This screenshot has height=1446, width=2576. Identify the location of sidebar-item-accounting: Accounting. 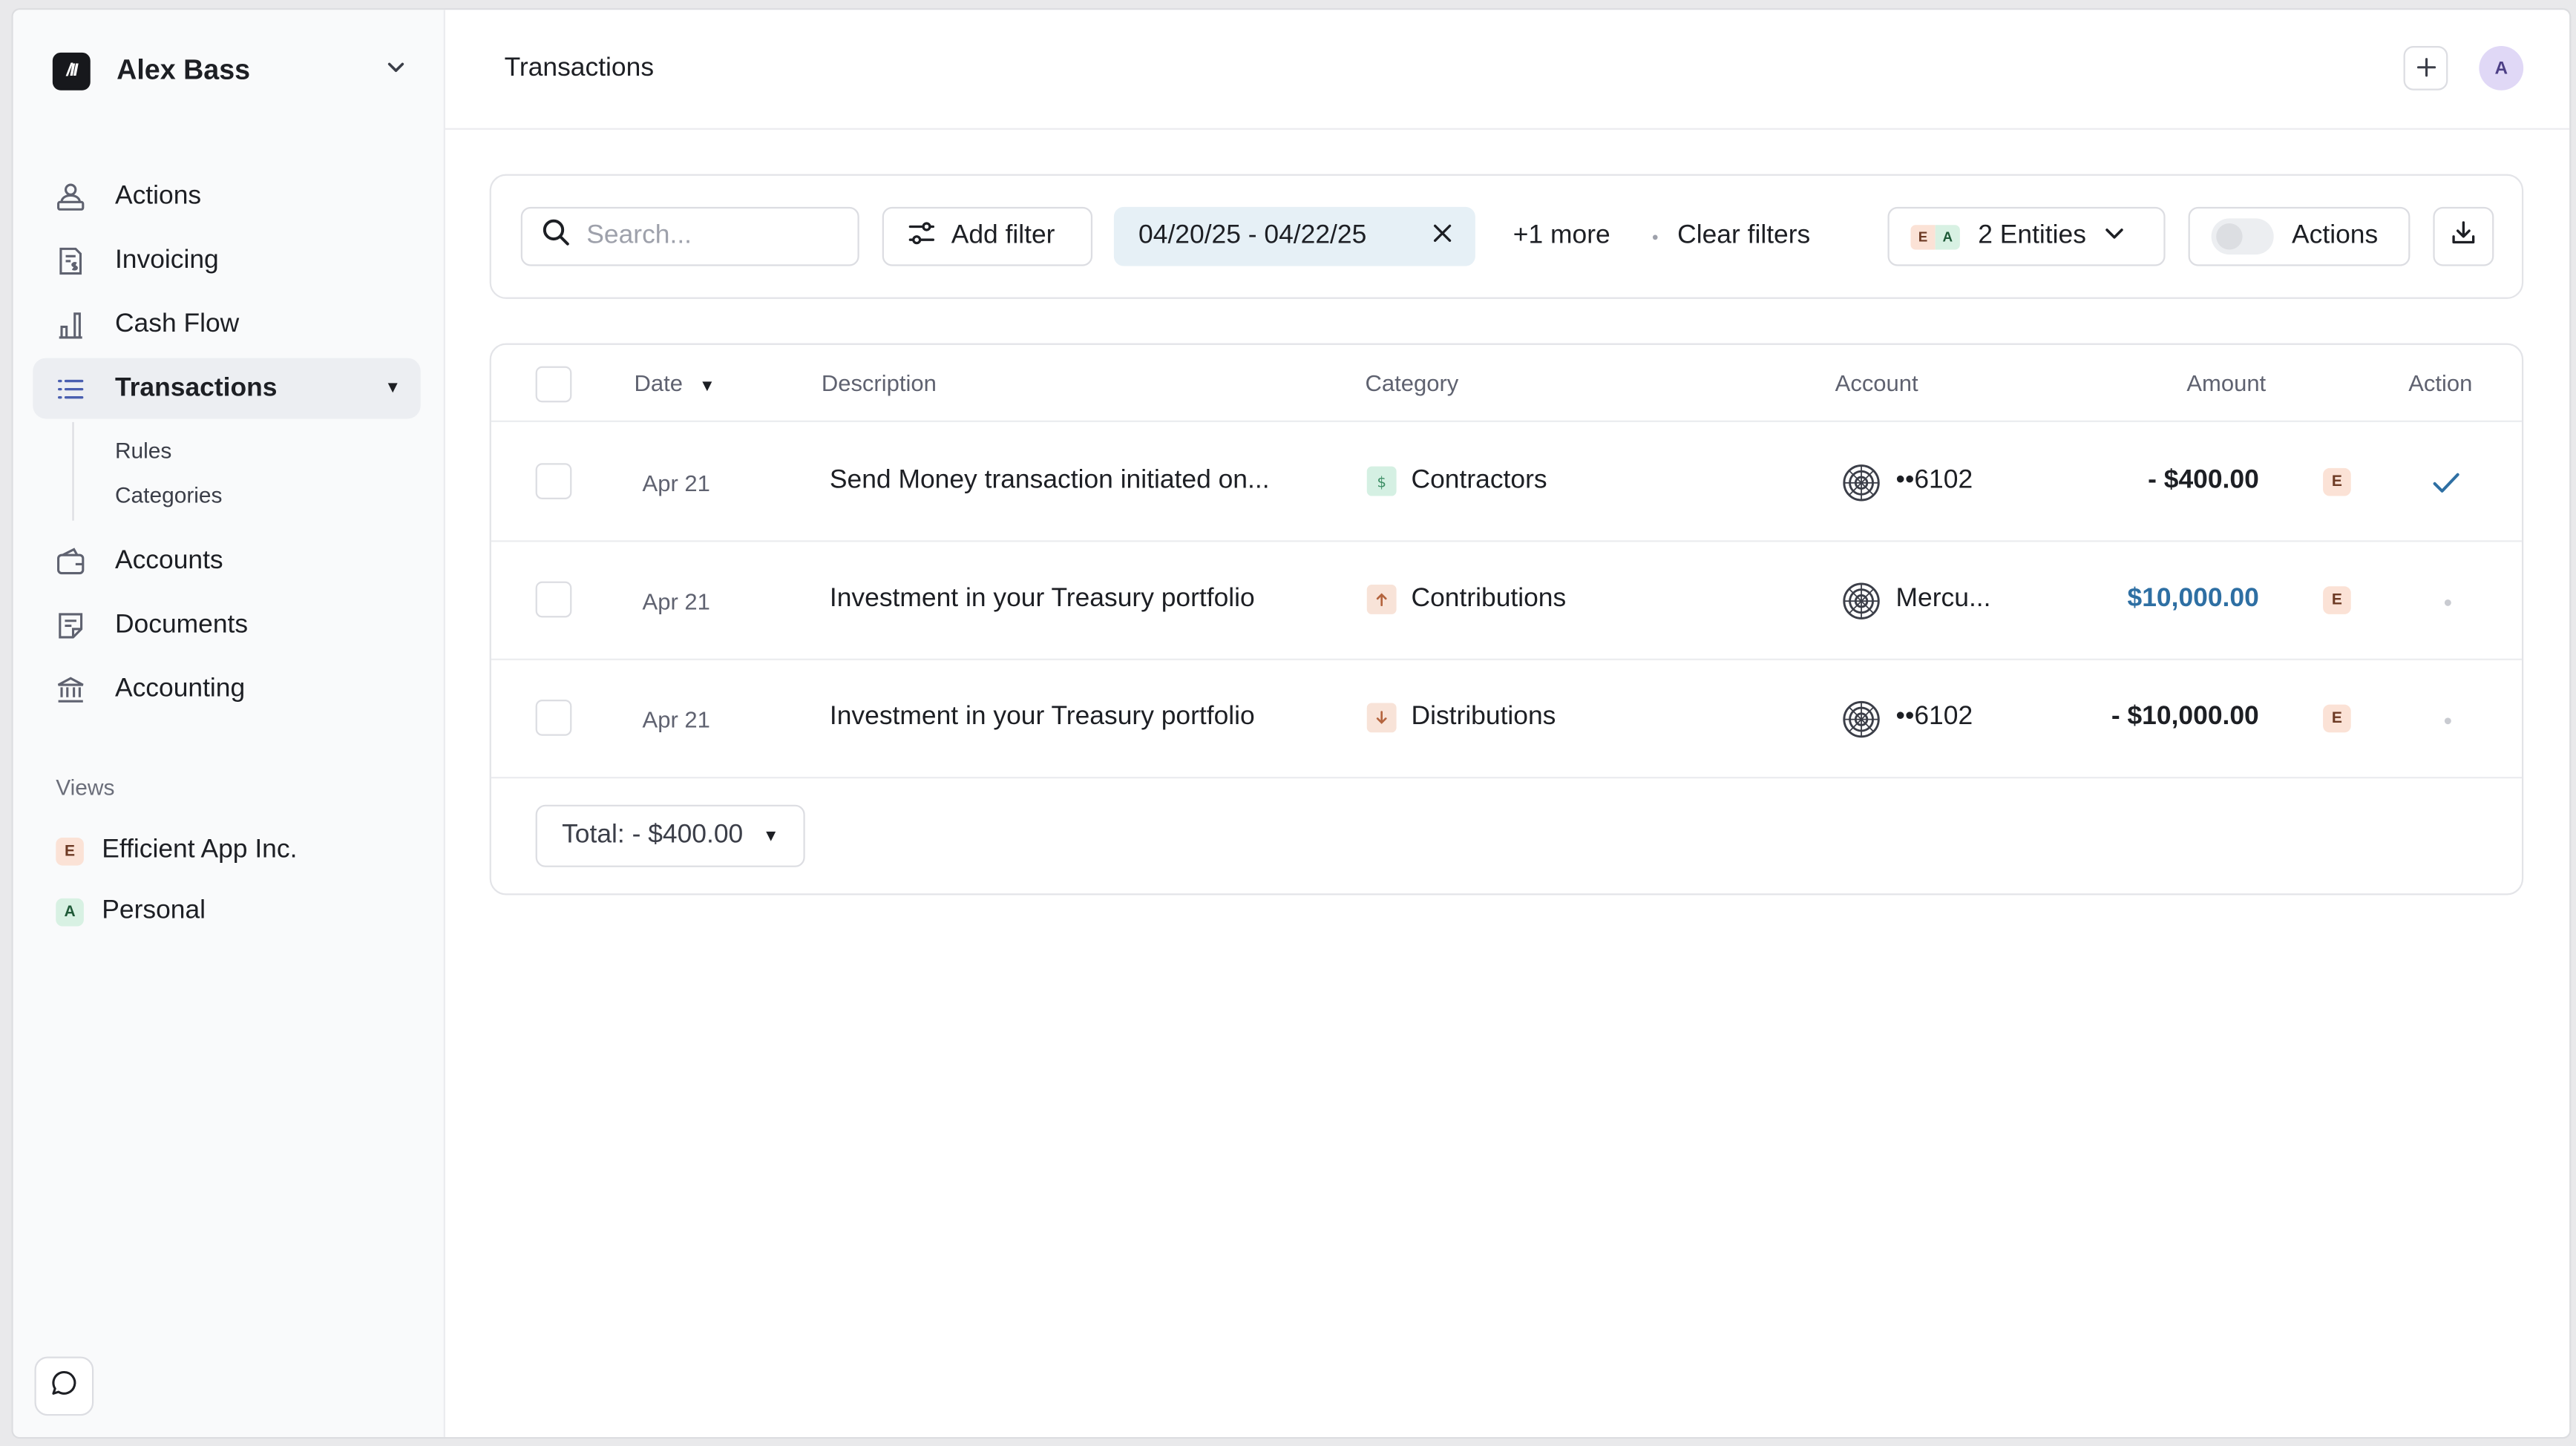
(226, 690).